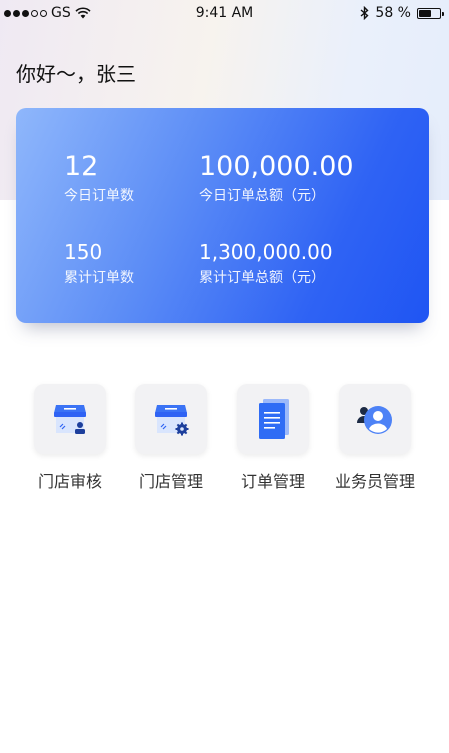 This screenshot has width=449, height=753. What do you see at coordinates (276, 166) in the screenshot?
I see `stat-value: 100,000.00` at bounding box center [276, 166].